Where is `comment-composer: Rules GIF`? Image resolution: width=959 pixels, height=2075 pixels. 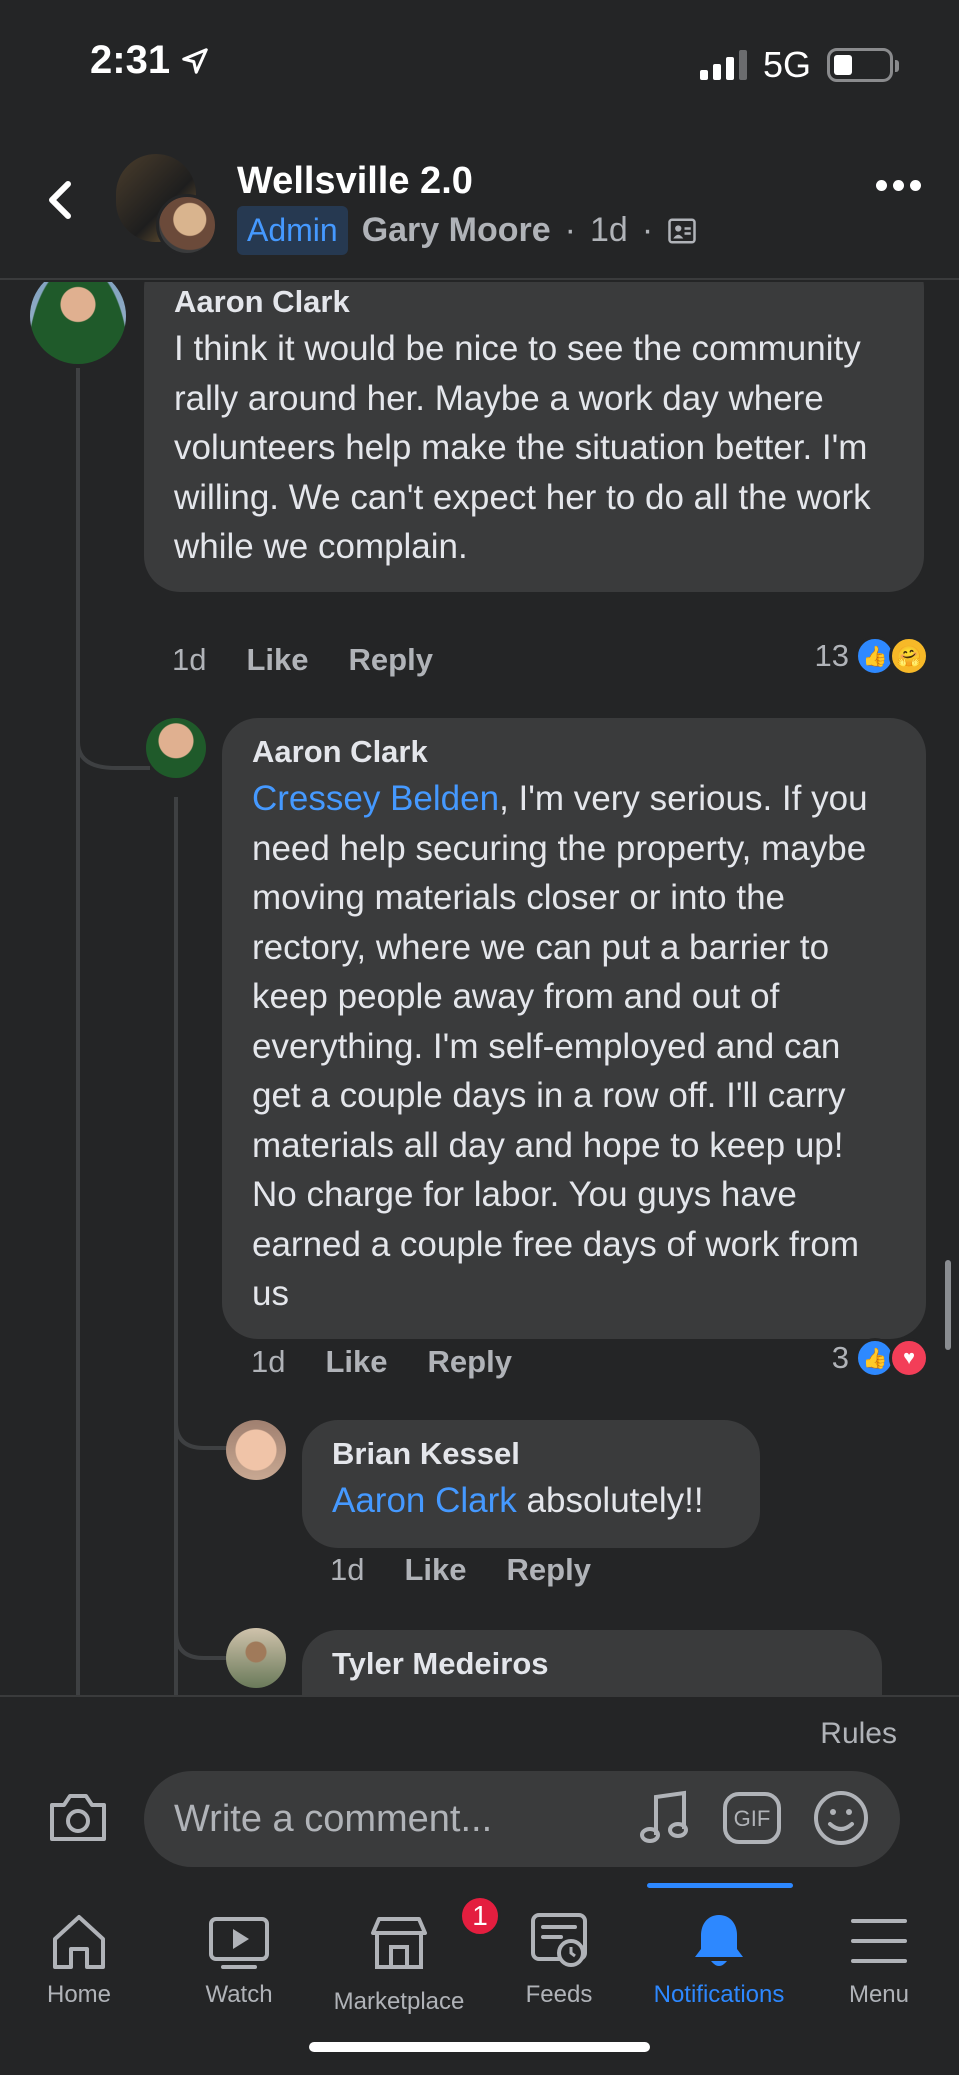 comment-composer: Rules GIF is located at coordinates (479, 1789).